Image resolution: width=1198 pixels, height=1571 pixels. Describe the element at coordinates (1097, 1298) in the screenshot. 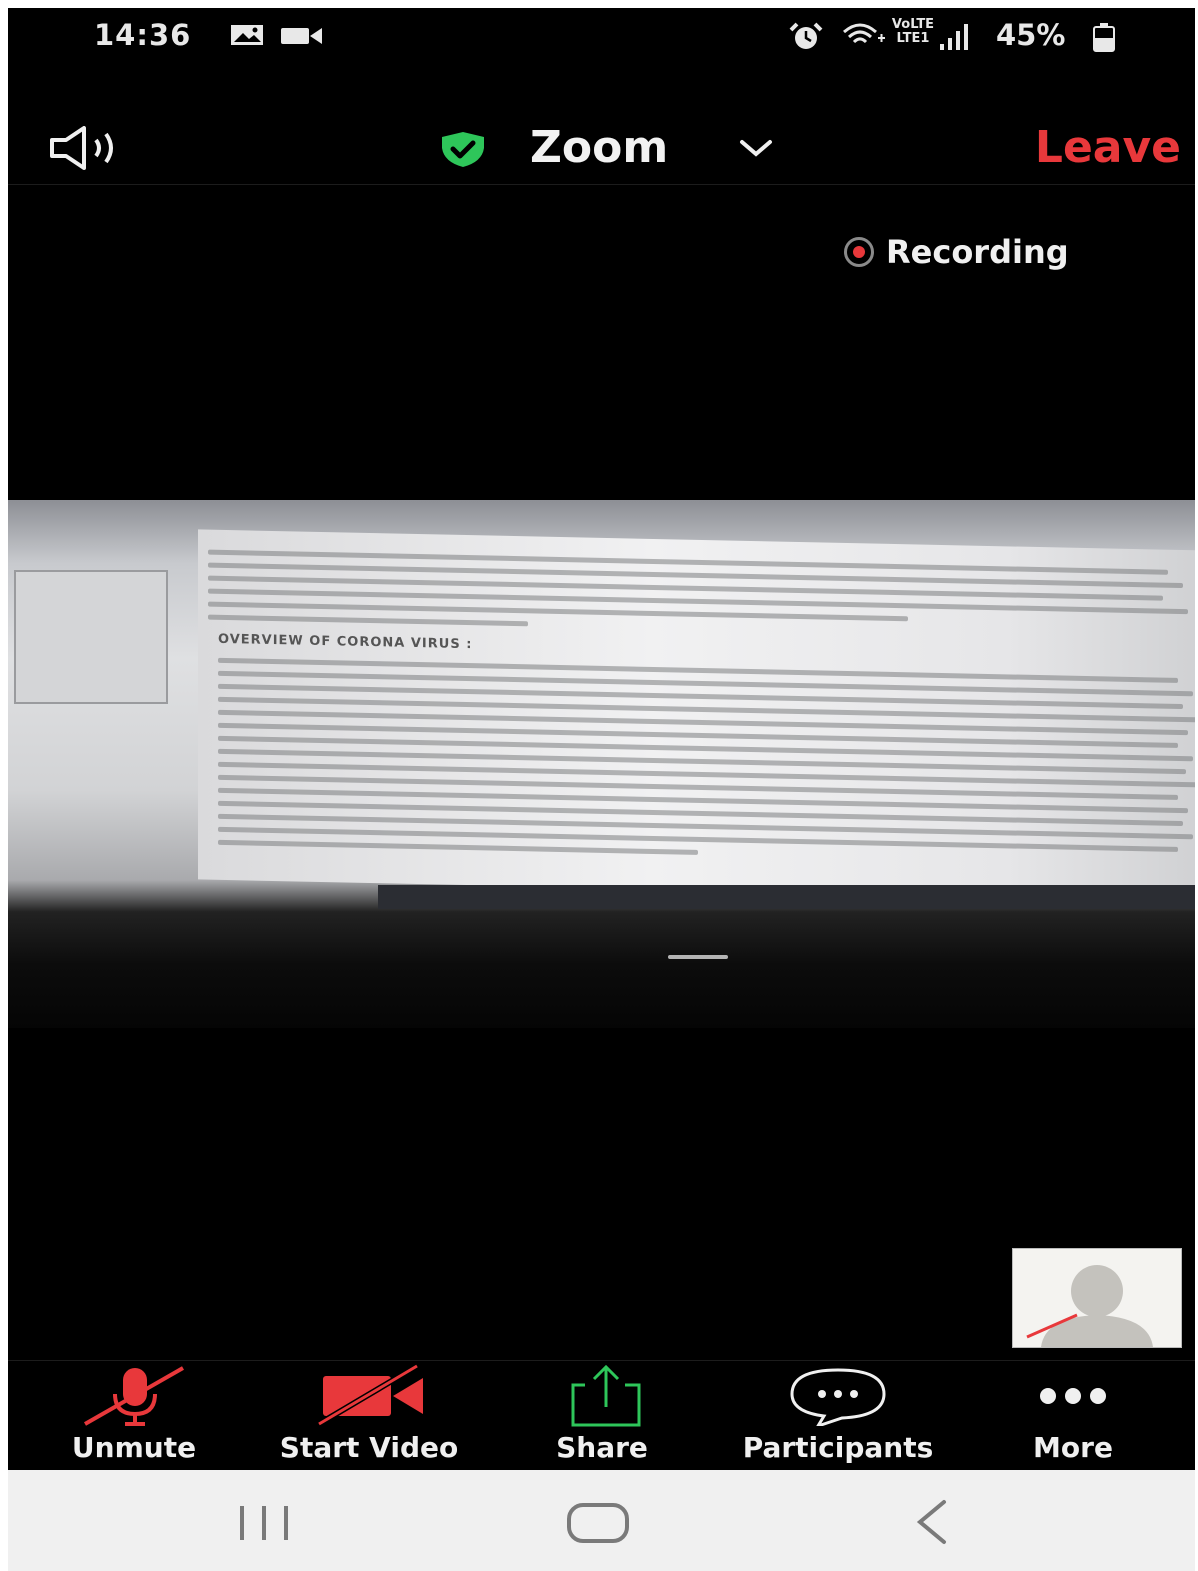

I see `self-view-thumbnail` at that location.